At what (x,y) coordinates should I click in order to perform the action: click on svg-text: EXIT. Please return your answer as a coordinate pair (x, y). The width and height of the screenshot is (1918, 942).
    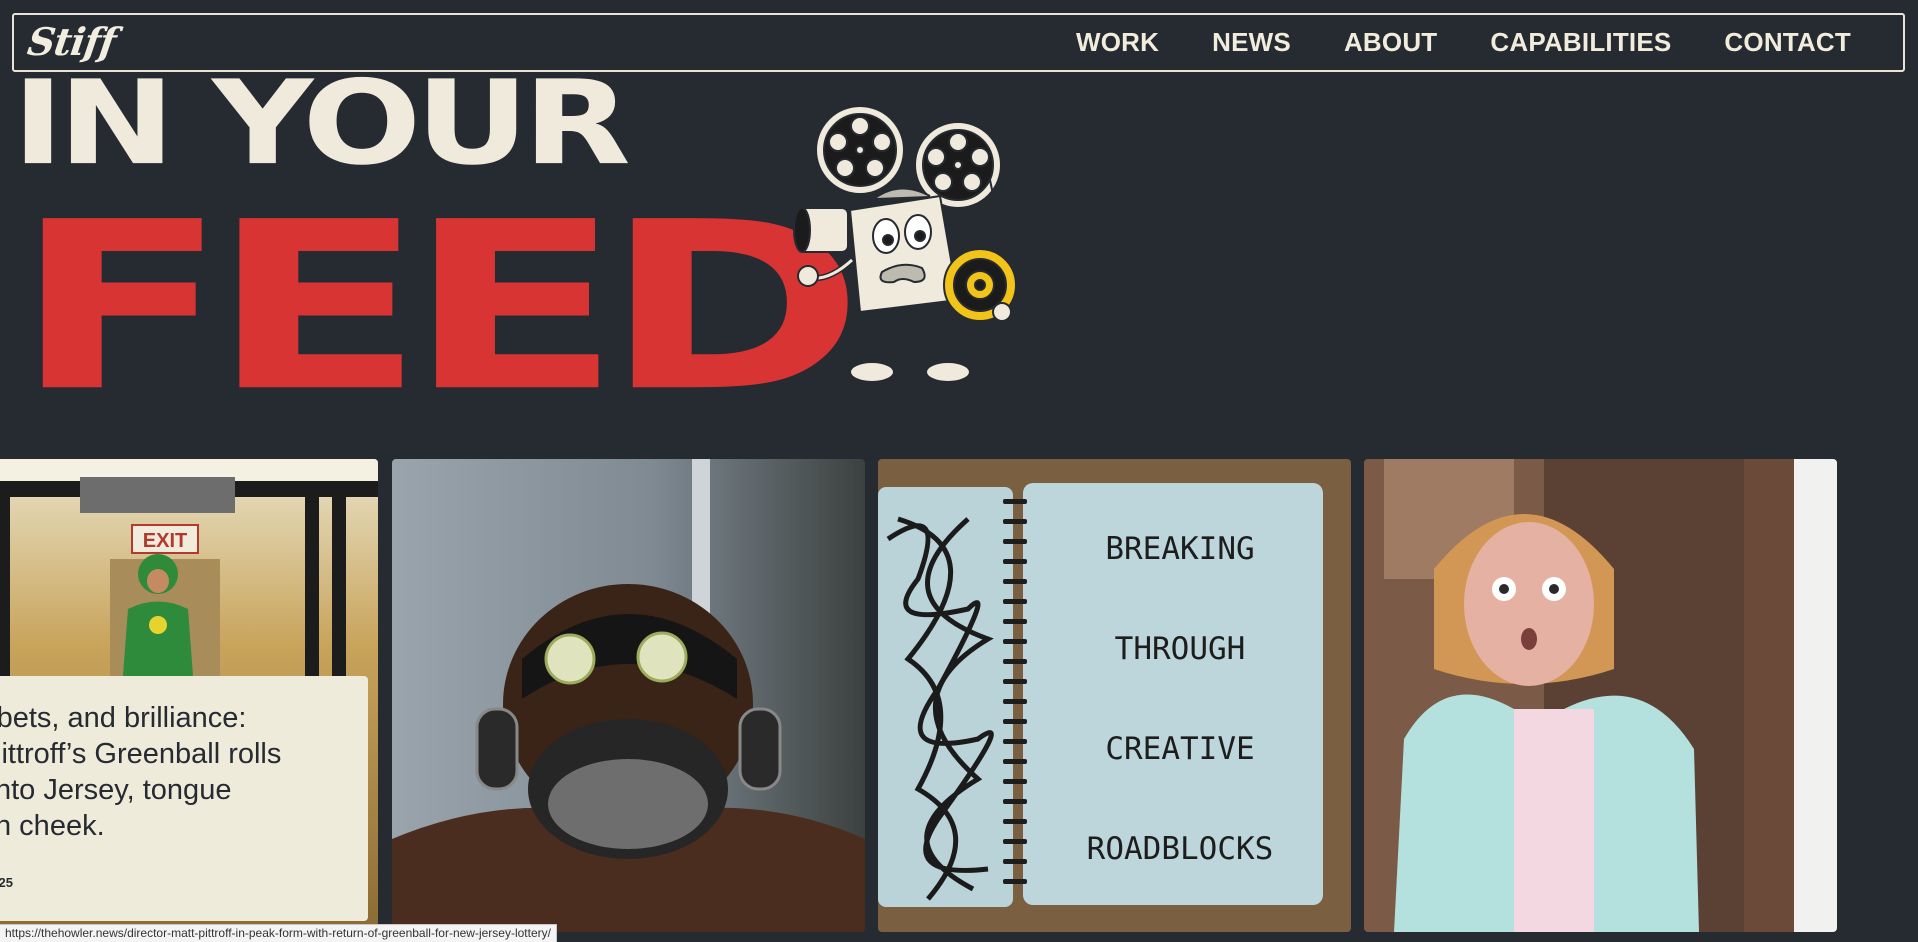
    Looking at the image, I should click on (165, 541).